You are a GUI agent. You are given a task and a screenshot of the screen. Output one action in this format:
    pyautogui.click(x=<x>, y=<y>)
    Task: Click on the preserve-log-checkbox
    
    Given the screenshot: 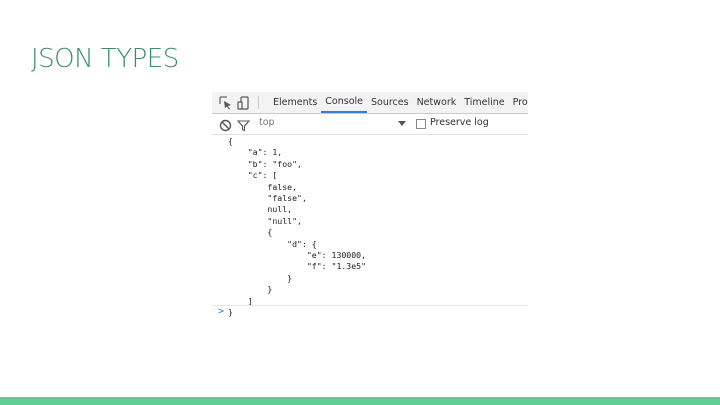 What is the action you would take?
    pyautogui.click(x=421, y=124)
    